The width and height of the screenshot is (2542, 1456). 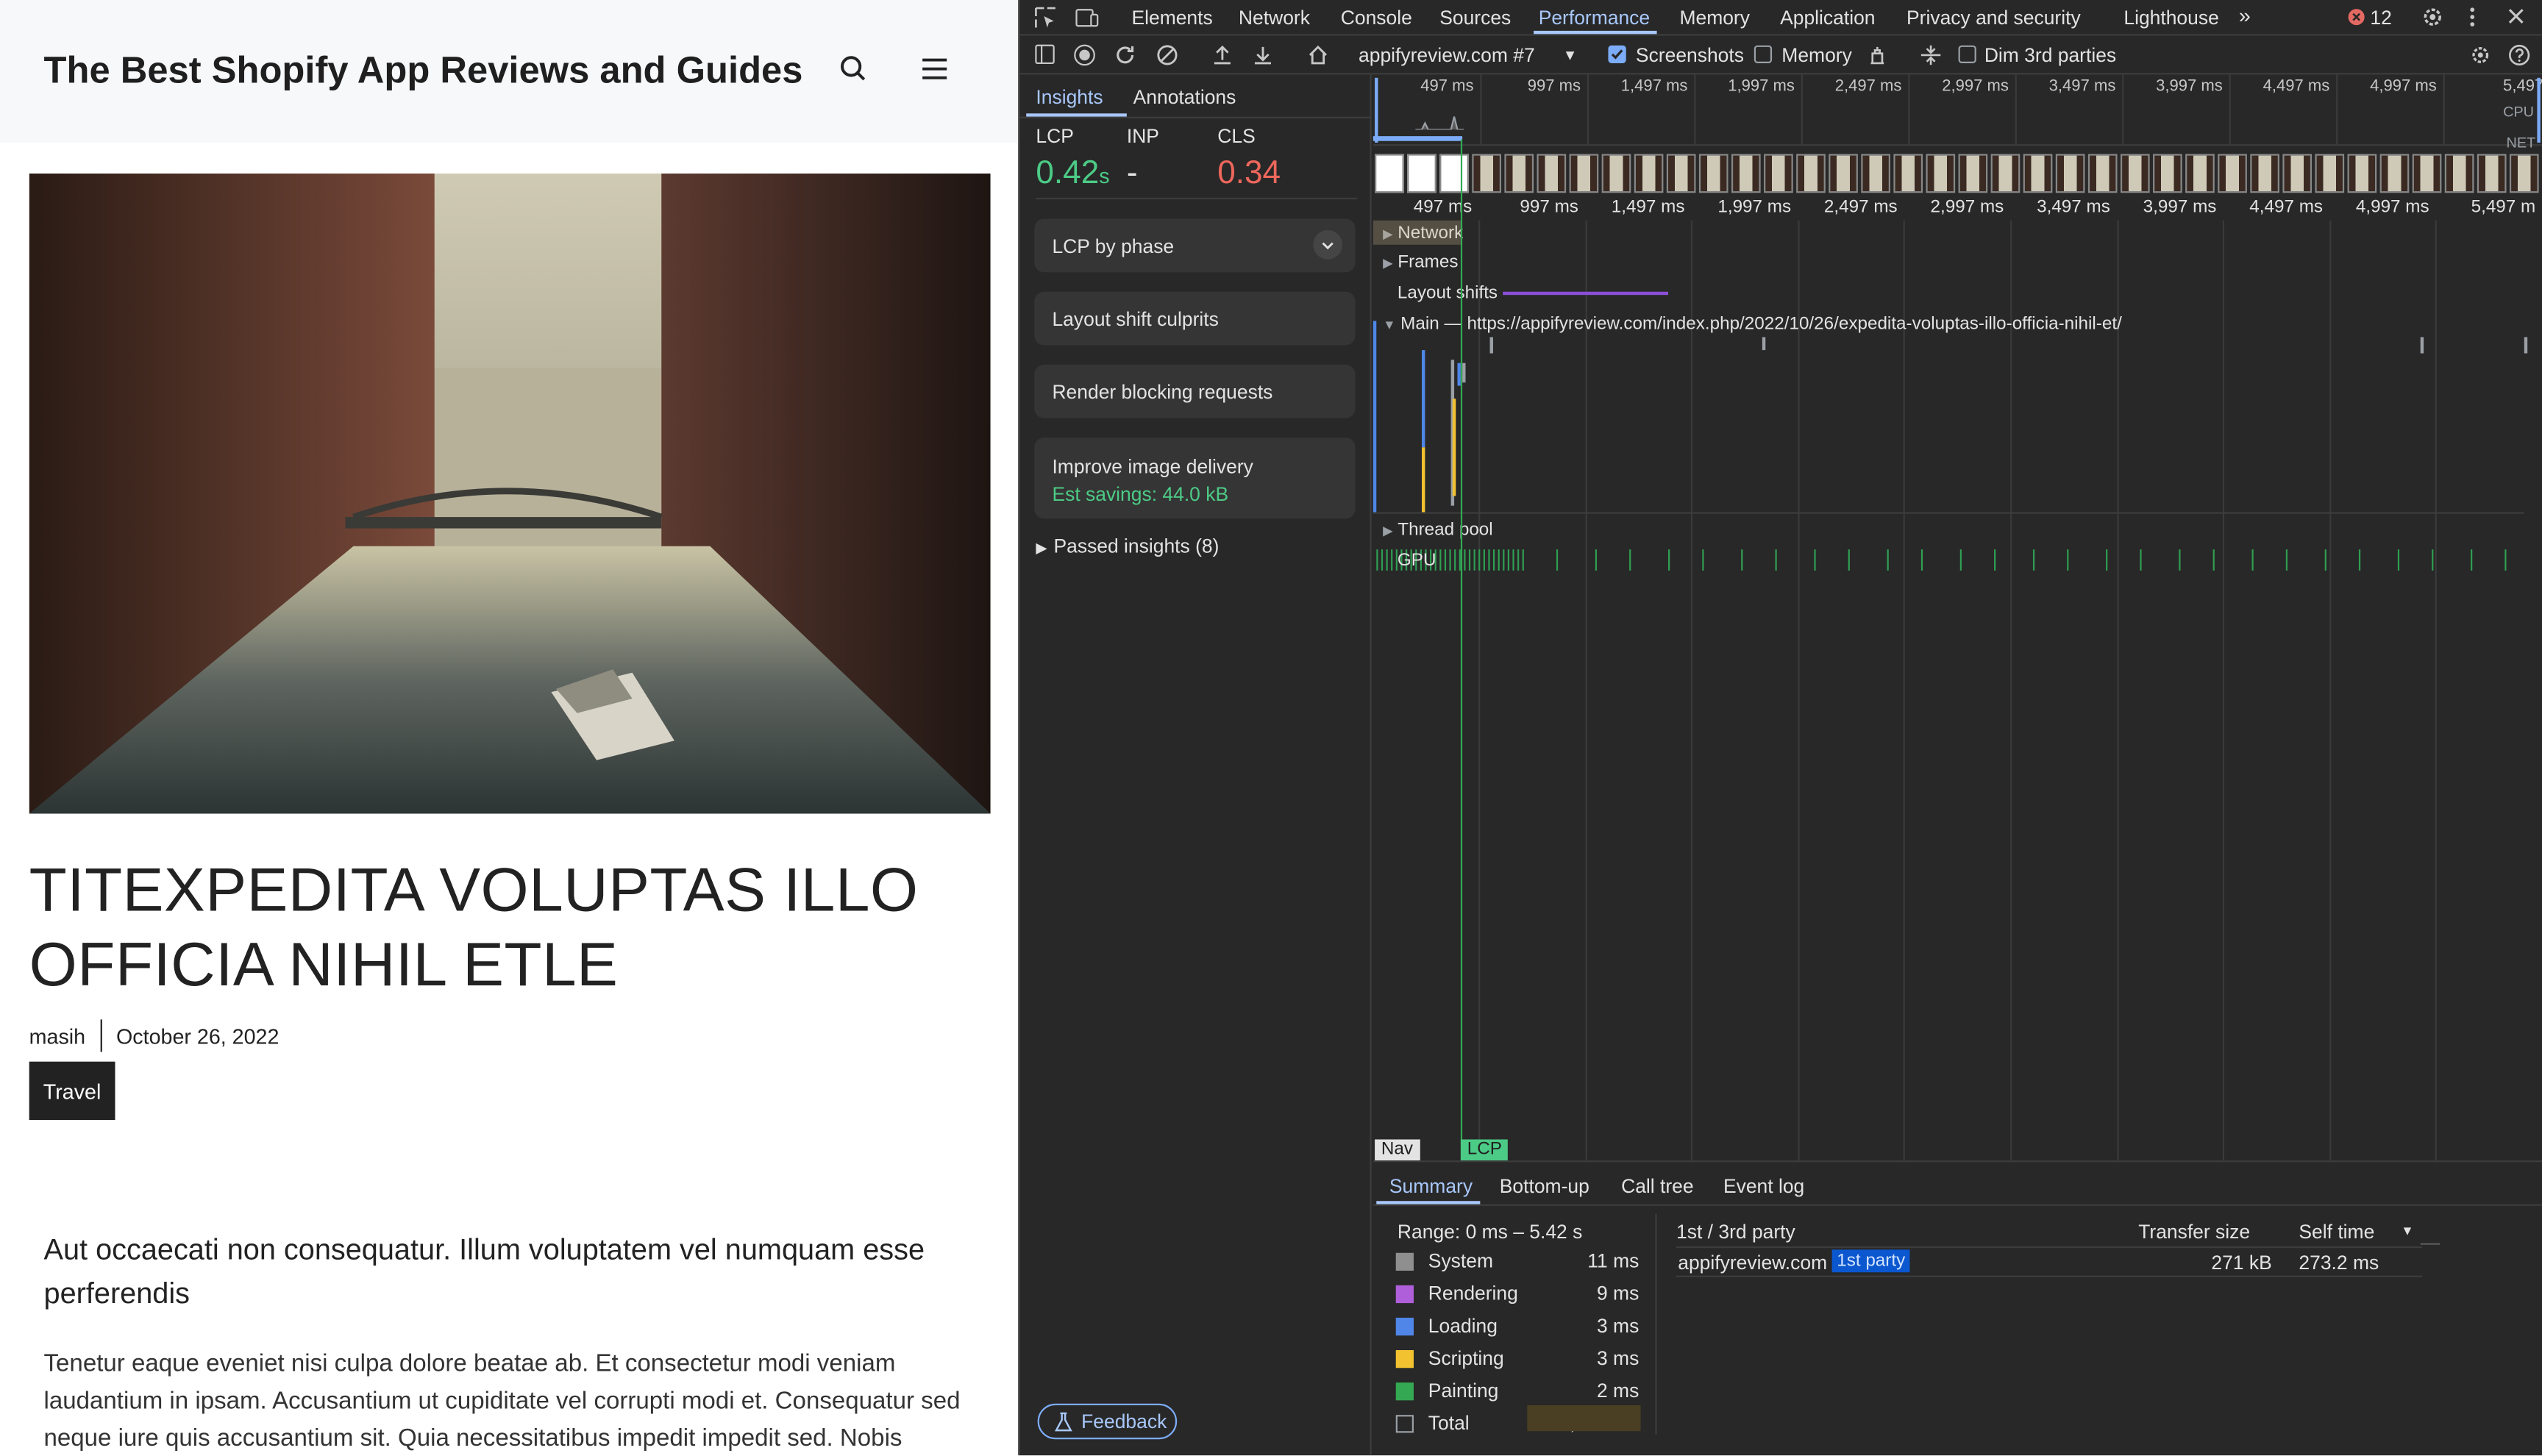 What do you see at coordinates (1763, 1186) in the screenshot?
I see `tab-event-log: Event log` at bounding box center [1763, 1186].